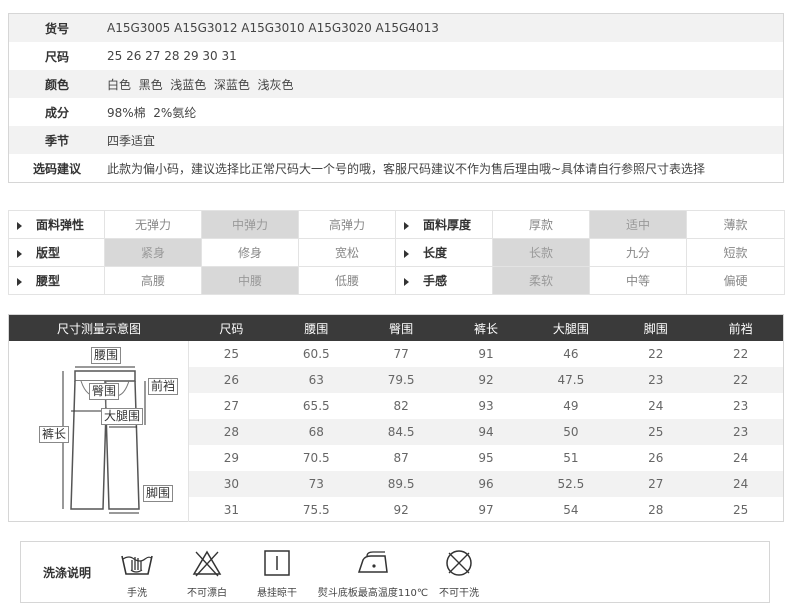 This screenshot has height=610, width=790. What do you see at coordinates (172, 56) in the screenshot?
I see `info-value: 25 26 27 28 29 30 31` at bounding box center [172, 56].